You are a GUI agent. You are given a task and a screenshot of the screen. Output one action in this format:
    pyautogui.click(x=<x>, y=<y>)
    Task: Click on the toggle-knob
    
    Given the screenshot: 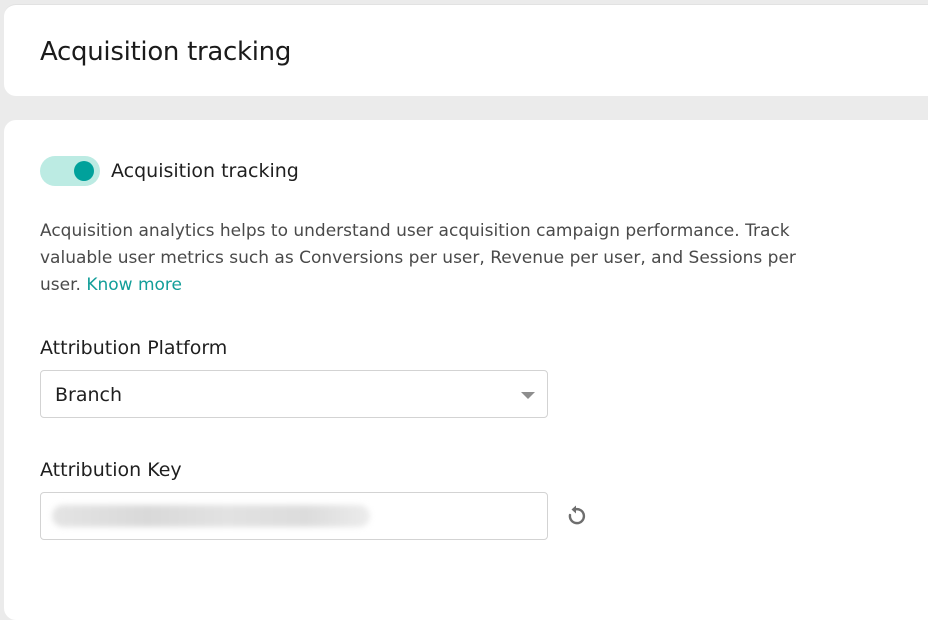 What is the action you would take?
    pyautogui.click(x=84, y=171)
    